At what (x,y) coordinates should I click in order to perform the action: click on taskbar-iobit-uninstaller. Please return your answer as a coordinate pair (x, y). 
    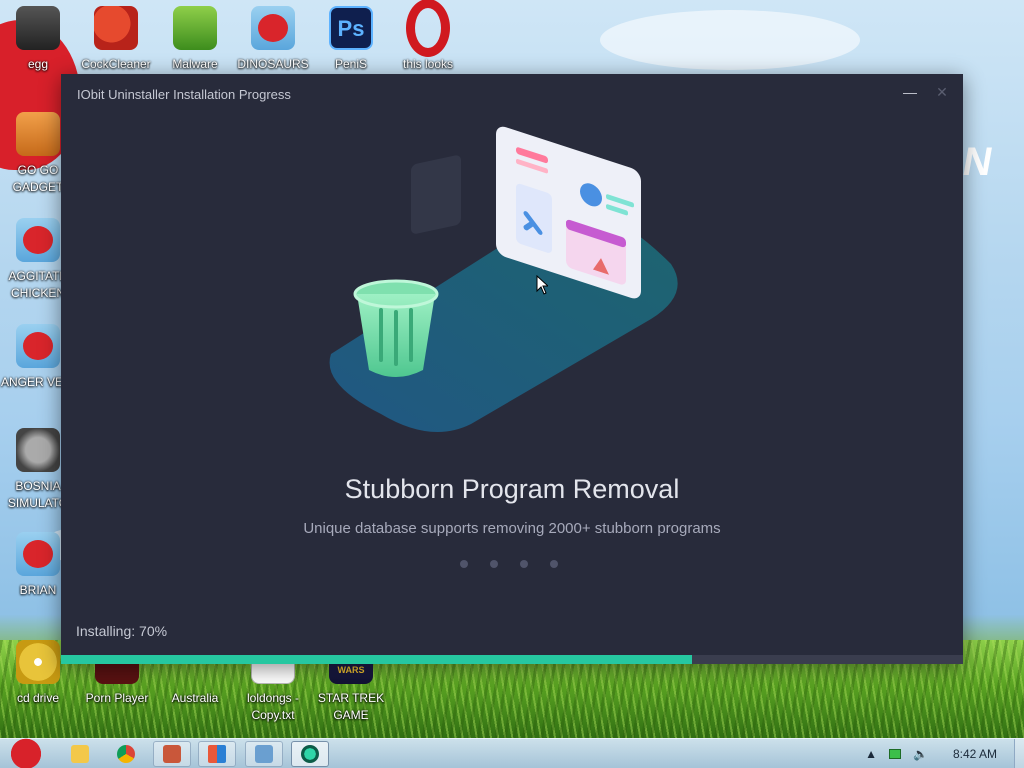
    Looking at the image, I should click on (310, 754).